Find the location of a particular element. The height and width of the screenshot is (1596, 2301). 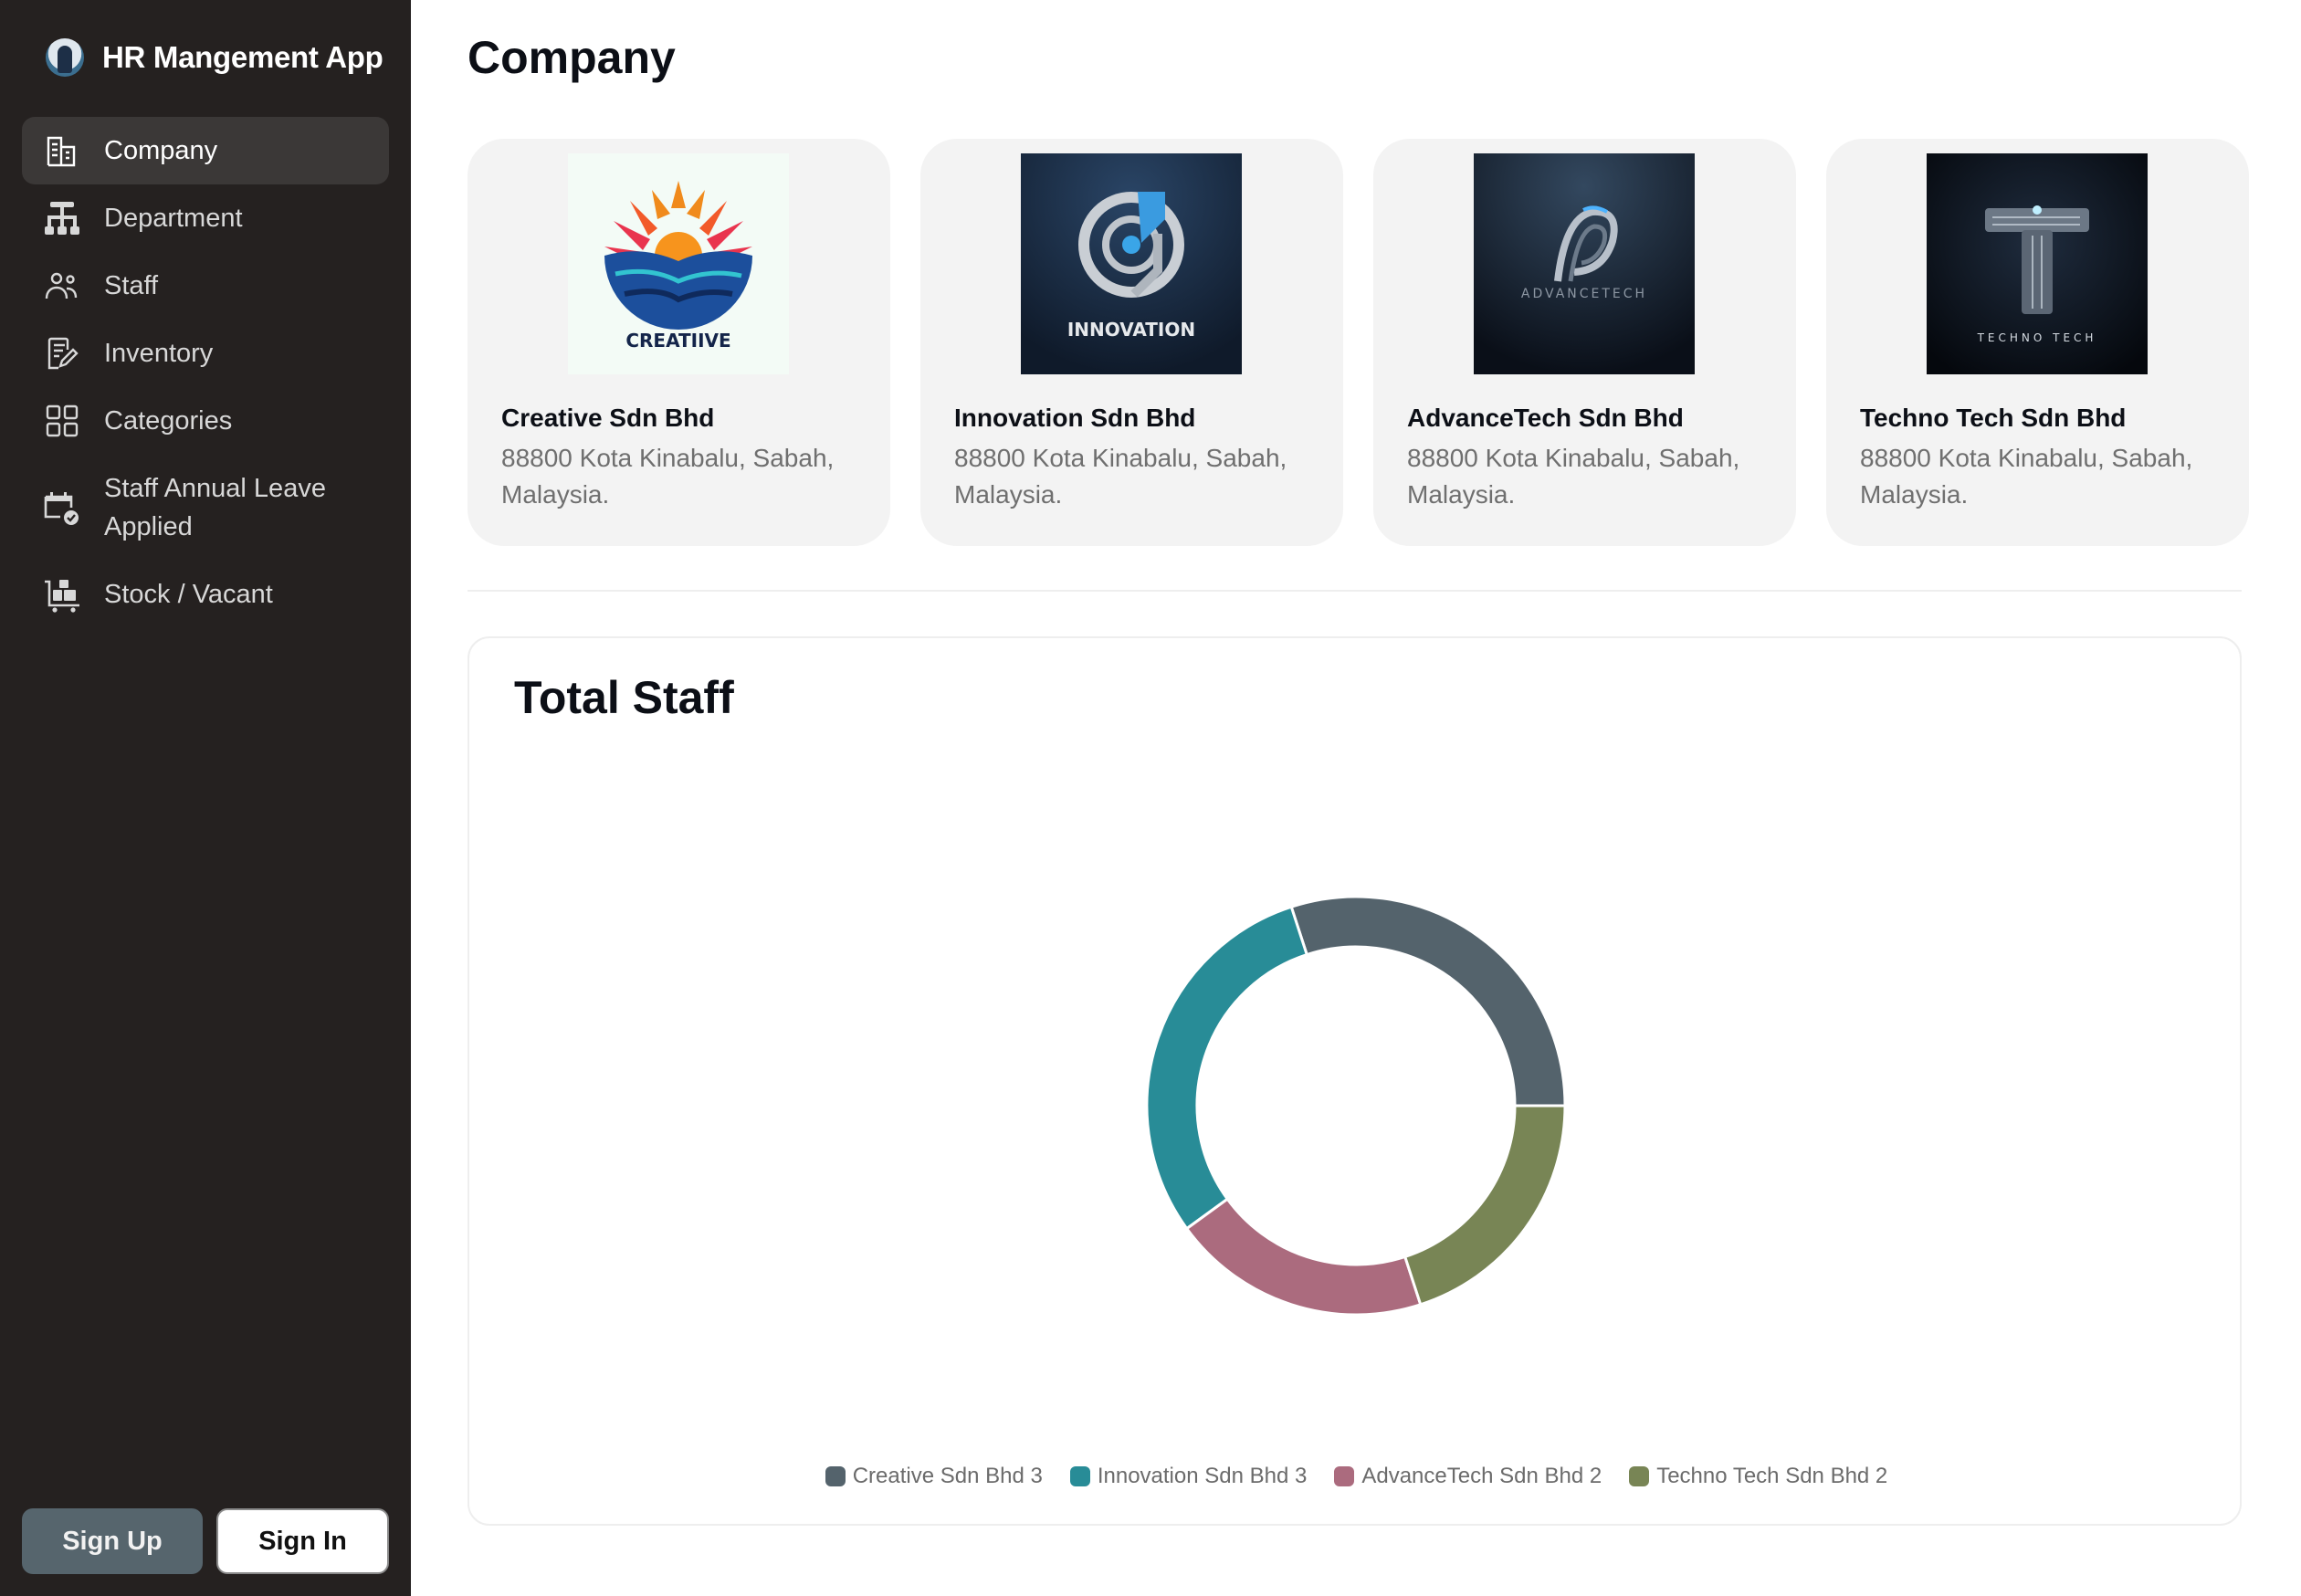

donut-slice-creative-sdn-bhd is located at coordinates (1428, 1002).